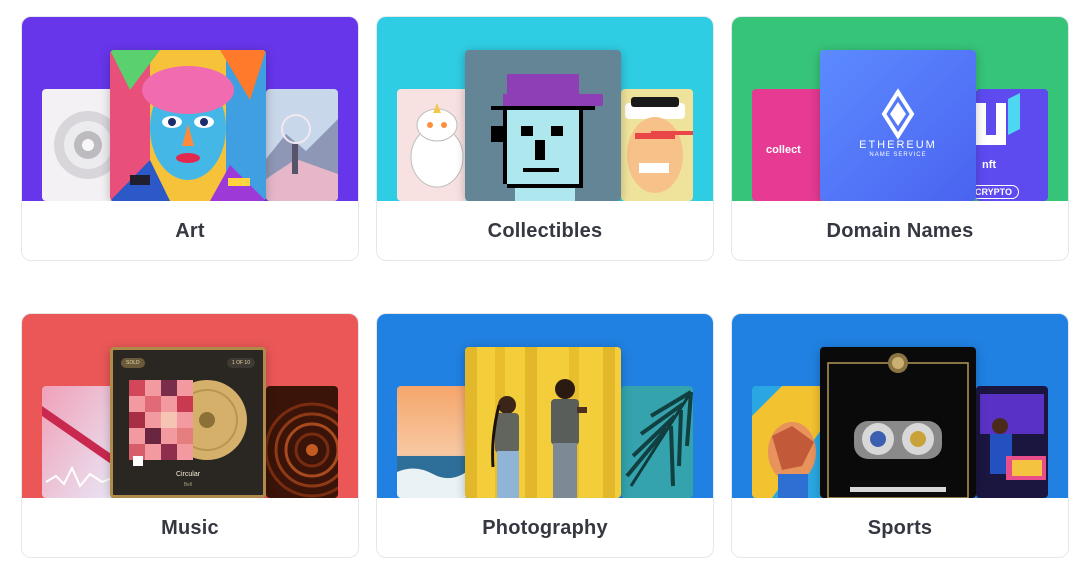 The height and width of the screenshot is (570, 1090). Describe the element at coordinates (188, 474) in the screenshot. I see `music-thumb-title: Circular` at that location.